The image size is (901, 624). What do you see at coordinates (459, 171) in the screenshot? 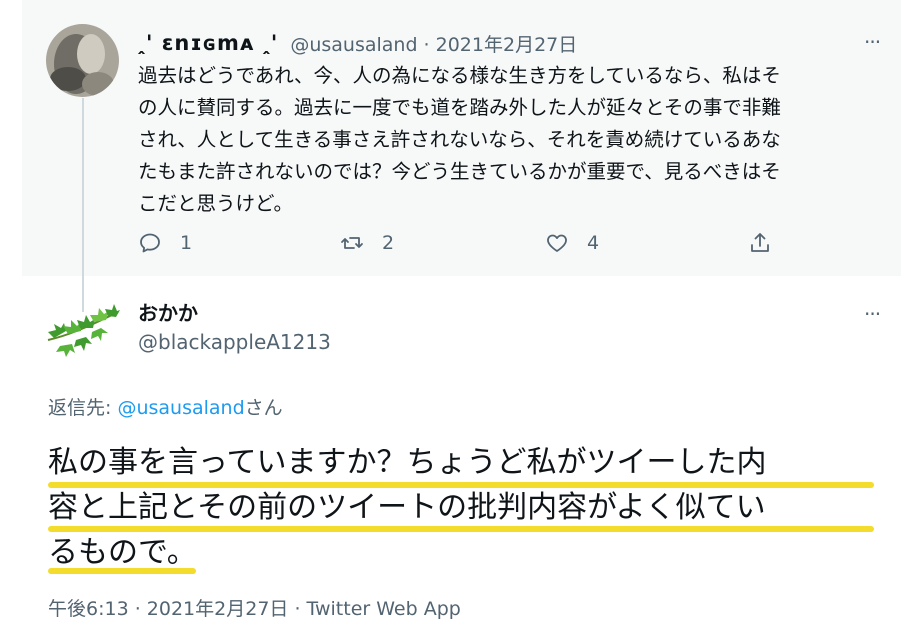
I see `text-line: たもまた許されないのでは？今どう生きているかが重要で、見るべきはそ` at bounding box center [459, 171].